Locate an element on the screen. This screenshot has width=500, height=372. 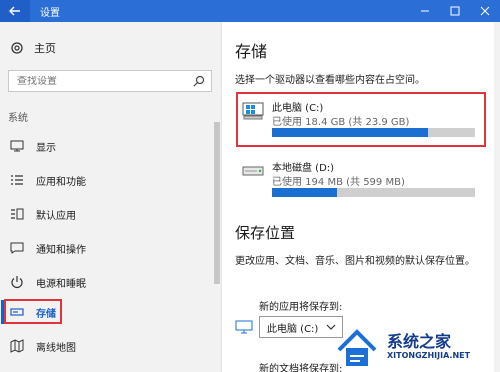
sidebar-item-label: 离线地图 is located at coordinates (56, 348).